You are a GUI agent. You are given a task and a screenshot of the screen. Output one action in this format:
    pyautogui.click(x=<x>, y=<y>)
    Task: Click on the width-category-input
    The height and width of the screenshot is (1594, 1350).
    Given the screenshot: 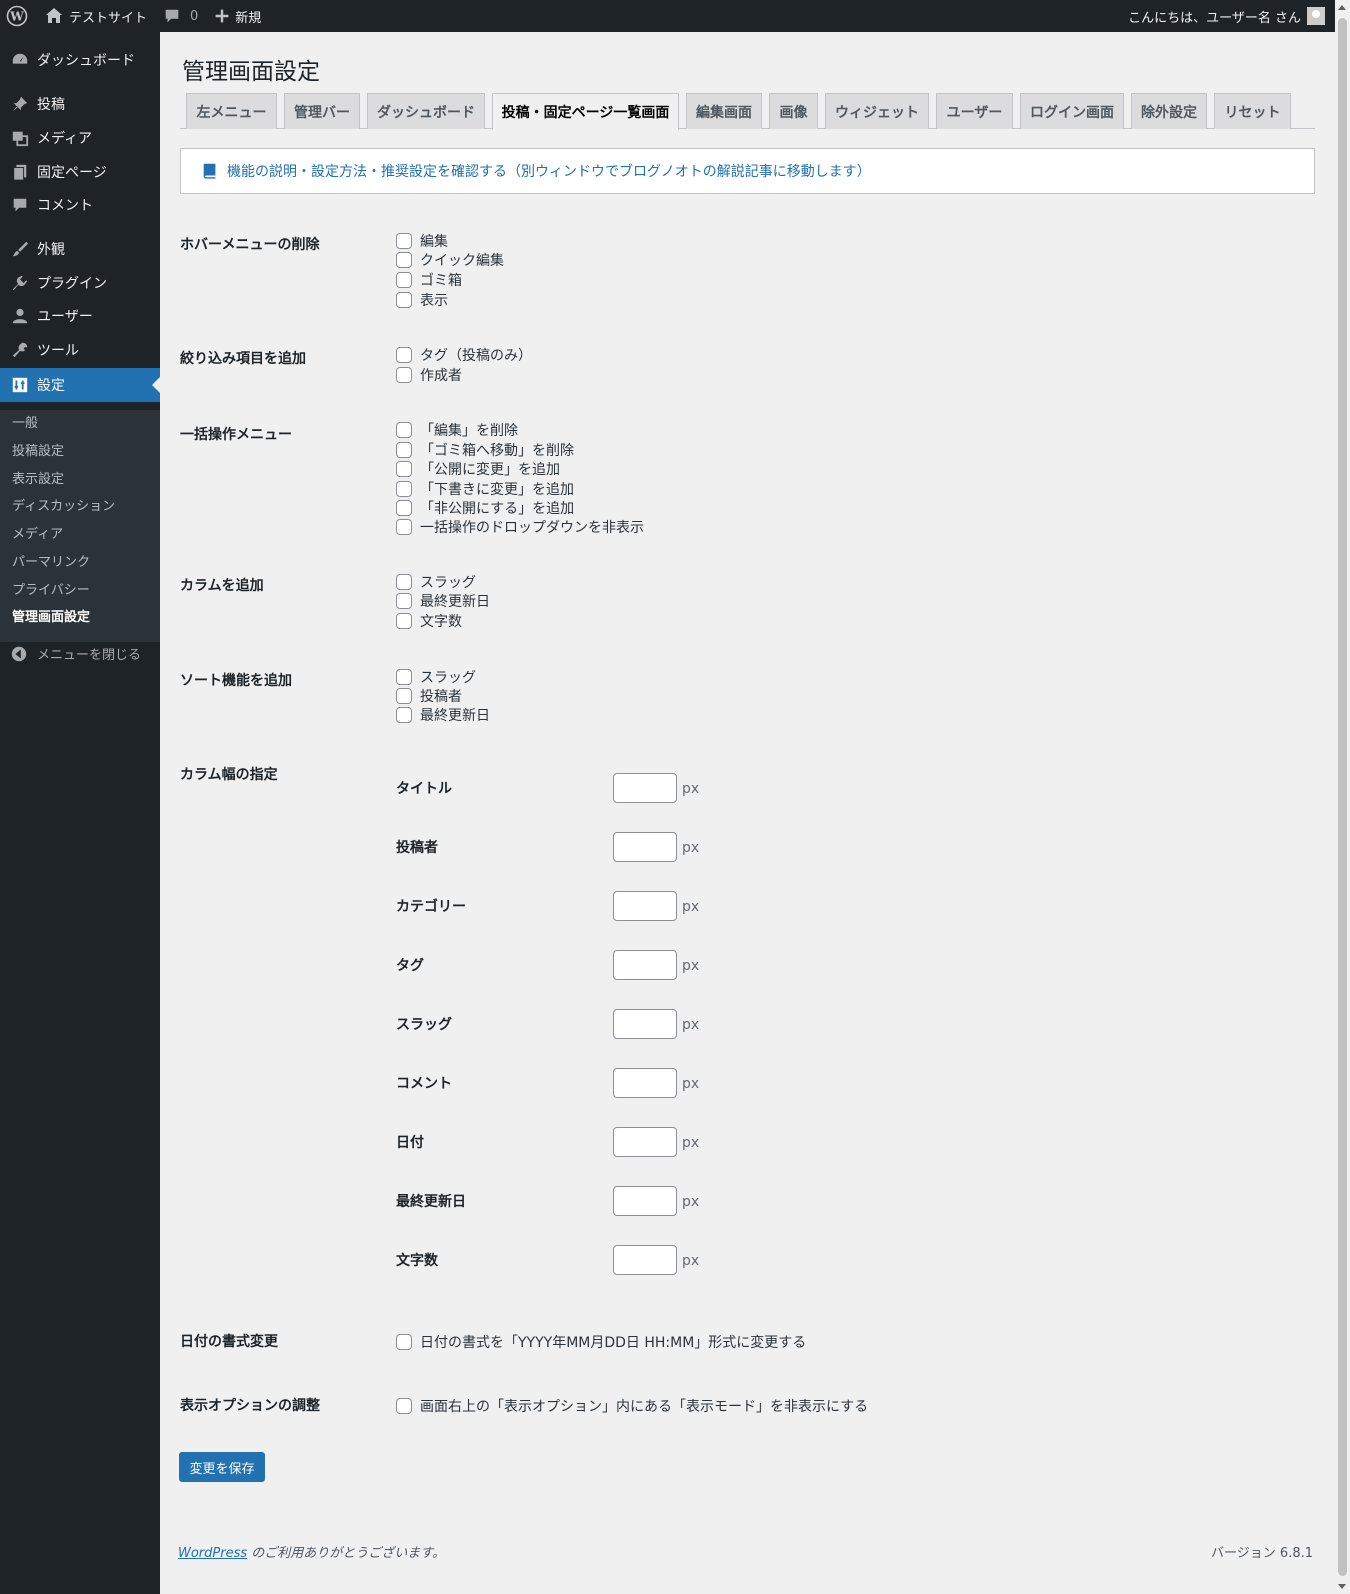 What is the action you would take?
    pyautogui.click(x=645, y=906)
    